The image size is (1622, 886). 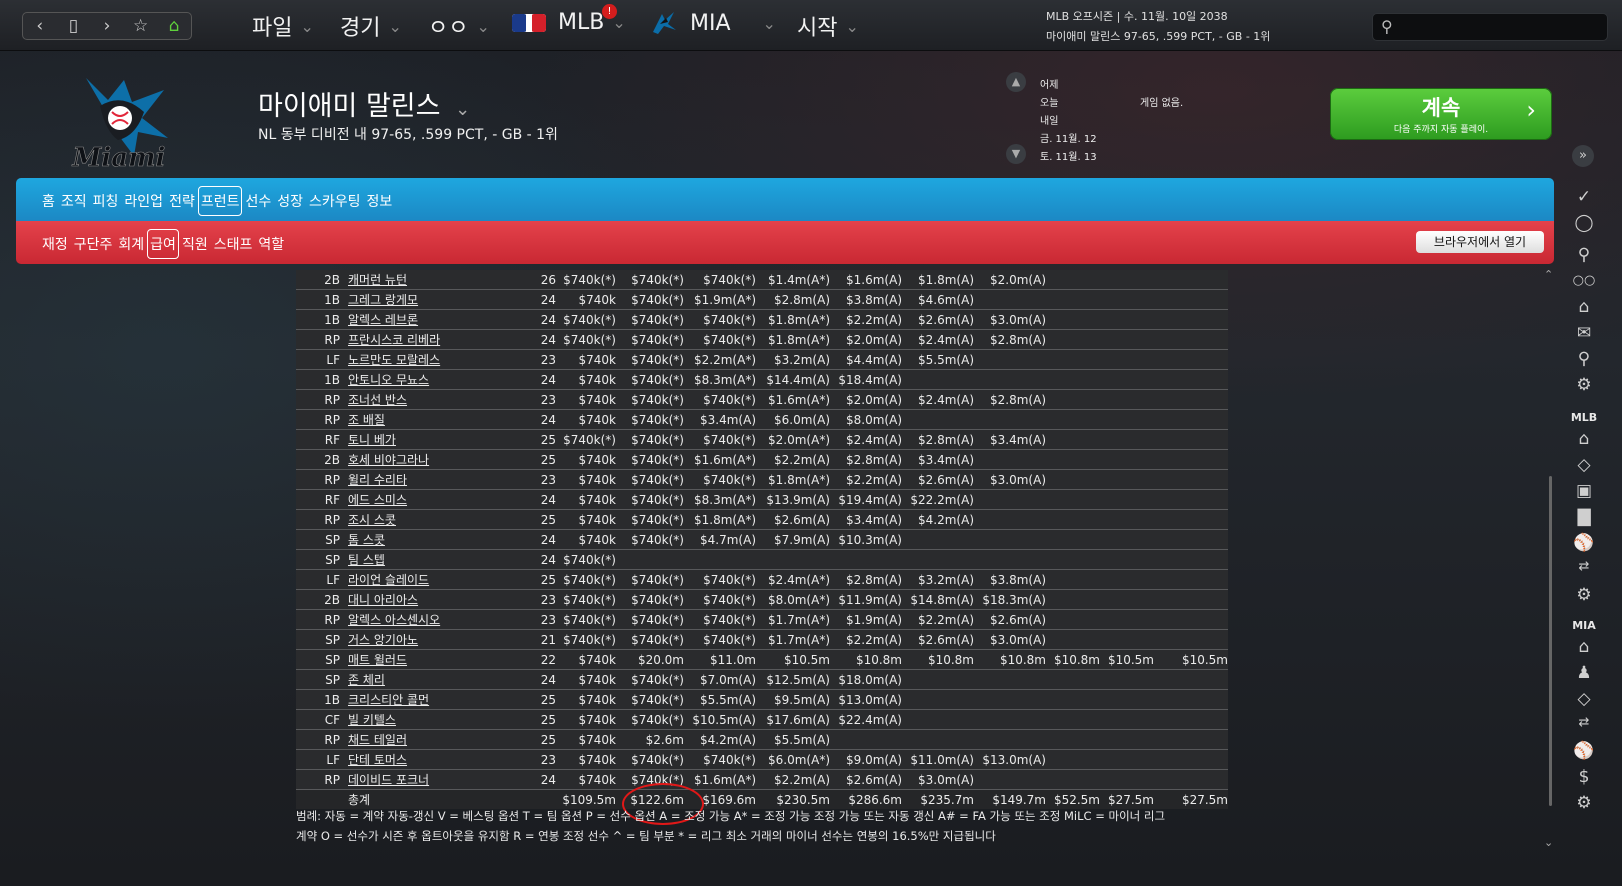 What do you see at coordinates (1548, 274) in the screenshot?
I see `scroll-up-icon: ⌃` at bounding box center [1548, 274].